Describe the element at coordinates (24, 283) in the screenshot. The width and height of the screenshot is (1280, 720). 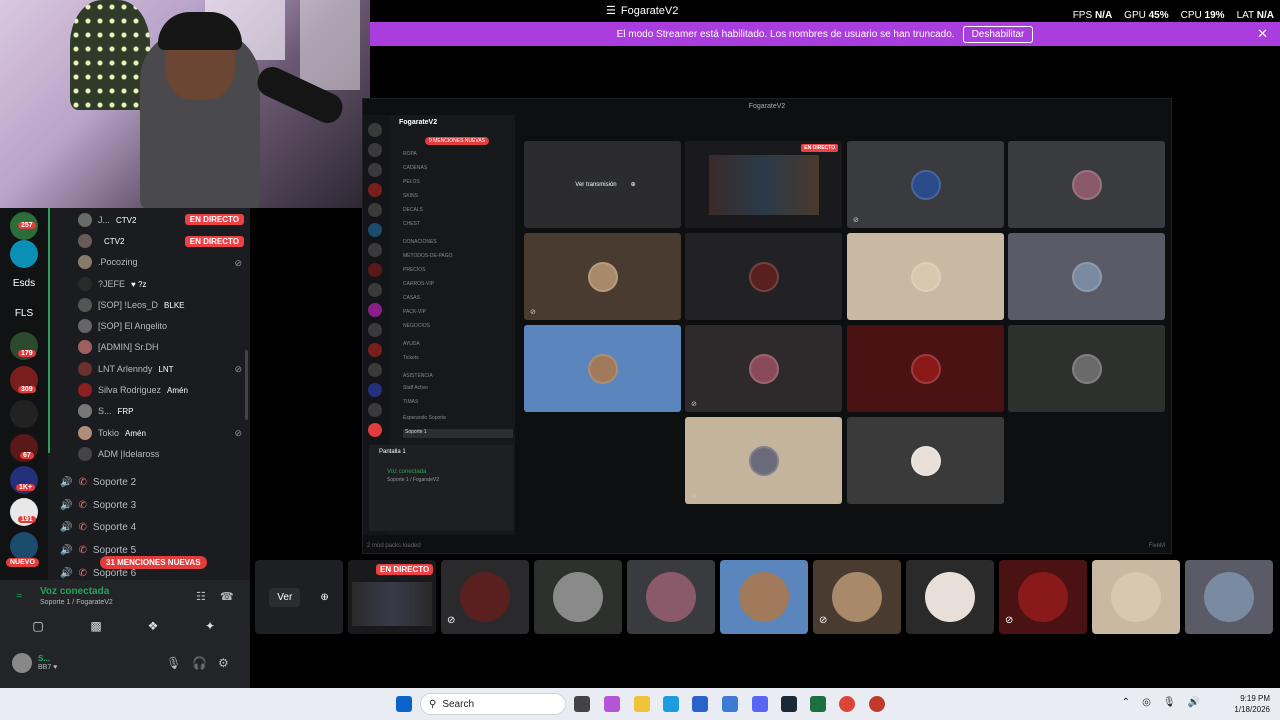
I see `server-folder-label: Esds` at that location.